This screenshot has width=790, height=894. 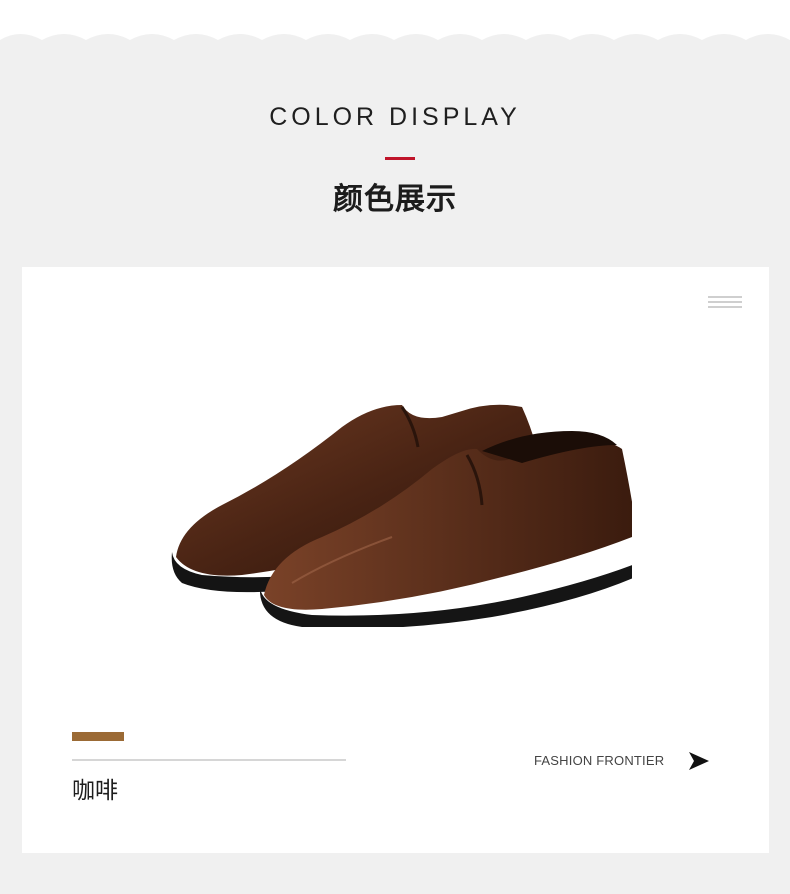 What do you see at coordinates (95, 791) in the screenshot?
I see `color-name-label: 咖啡` at bounding box center [95, 791].